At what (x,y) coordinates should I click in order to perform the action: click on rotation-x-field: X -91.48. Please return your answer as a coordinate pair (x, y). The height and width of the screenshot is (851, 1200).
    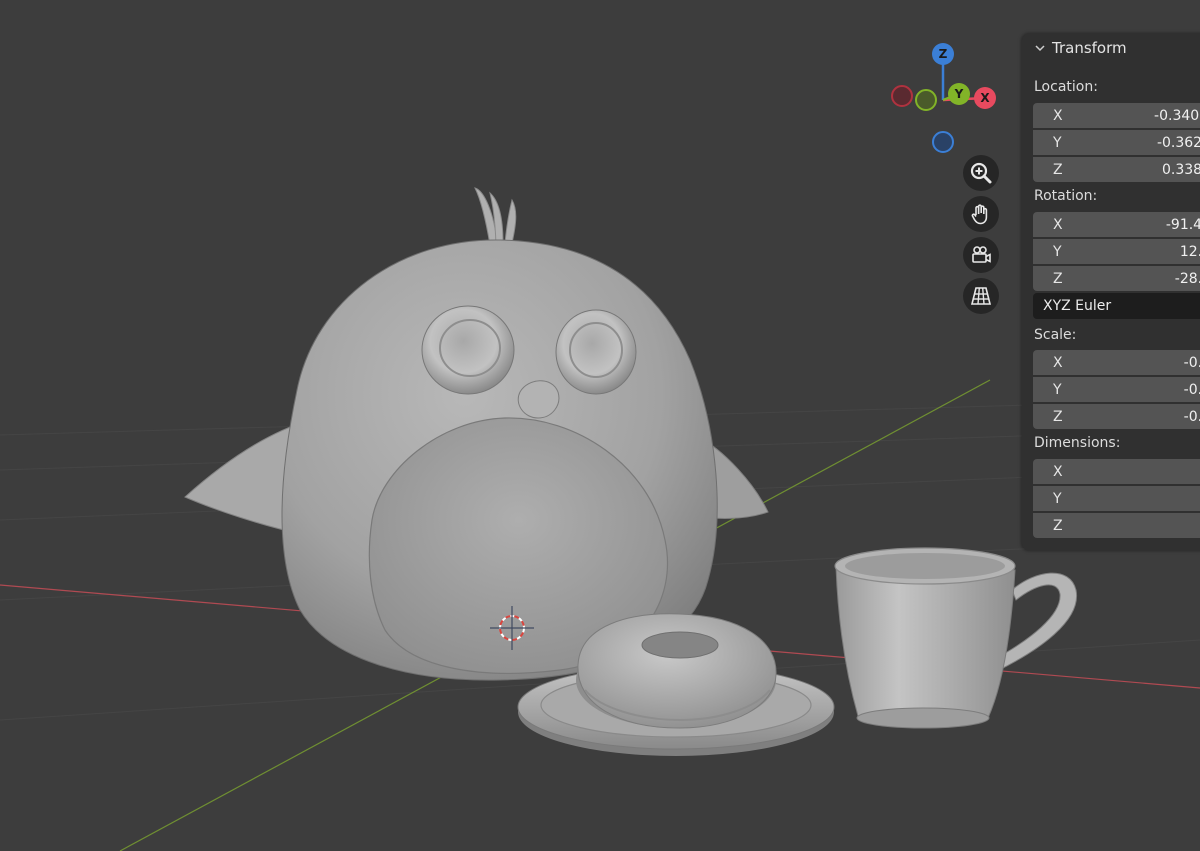
    Looking at the image, I should click on (1116, 224).